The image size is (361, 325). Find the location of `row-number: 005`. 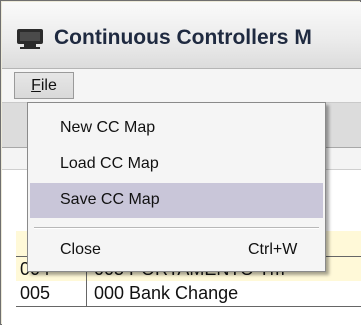

row-number: 005 is located at coordinates (35, 293).